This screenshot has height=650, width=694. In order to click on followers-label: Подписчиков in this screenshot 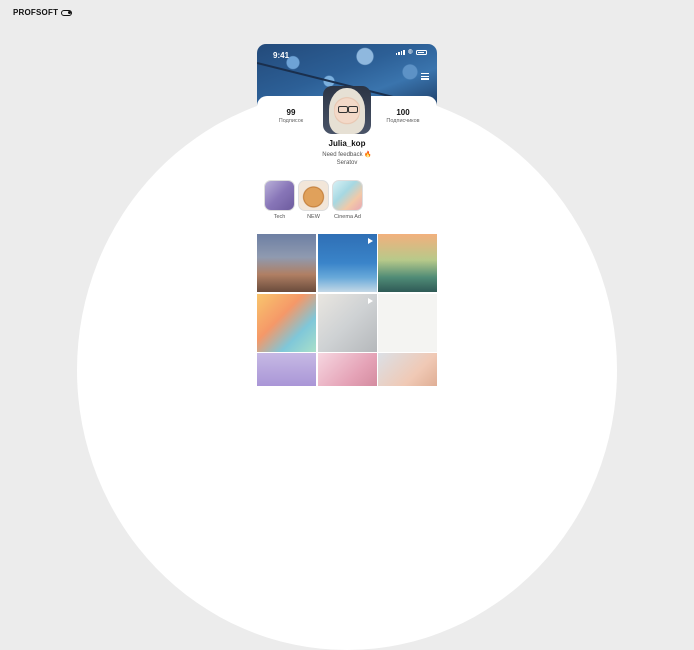, I will do `click(403, 121)`.